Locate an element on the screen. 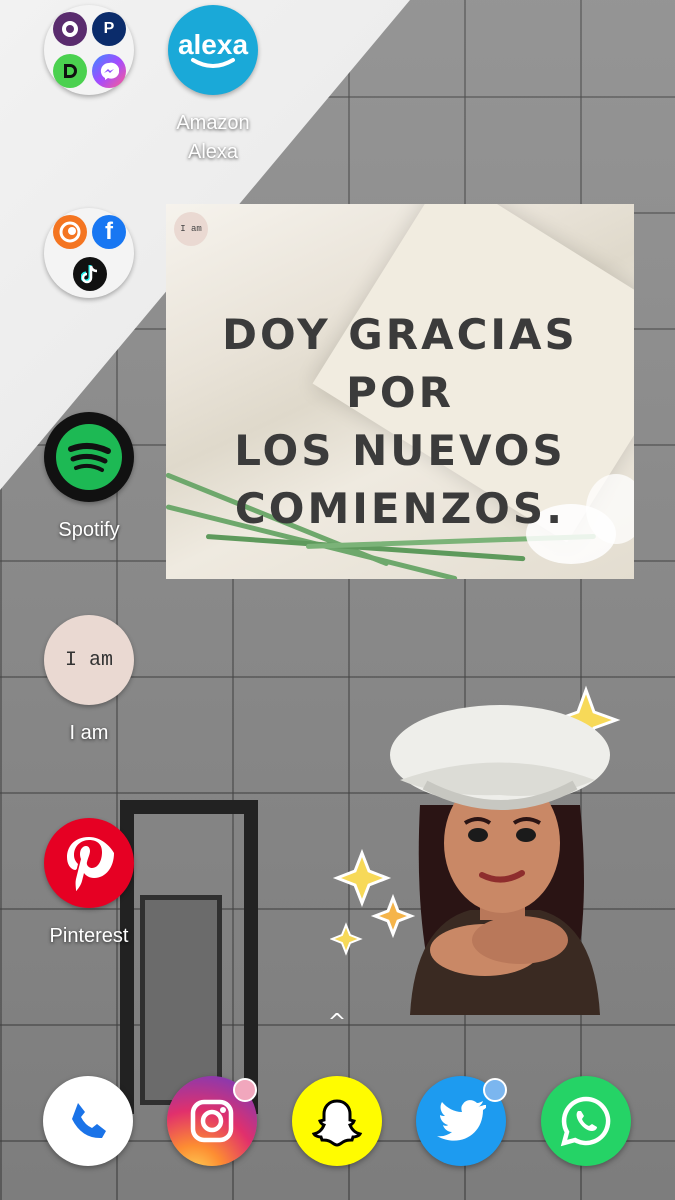  pinterest-icon is located at coordinates (89, 863).